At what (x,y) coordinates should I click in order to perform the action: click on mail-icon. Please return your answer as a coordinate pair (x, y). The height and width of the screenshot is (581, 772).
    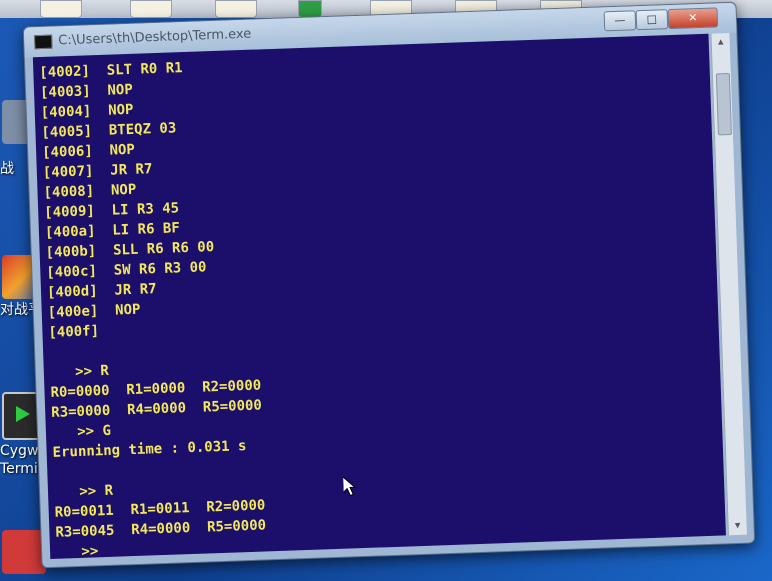
    Looking at the image, I should click on (24, 552).